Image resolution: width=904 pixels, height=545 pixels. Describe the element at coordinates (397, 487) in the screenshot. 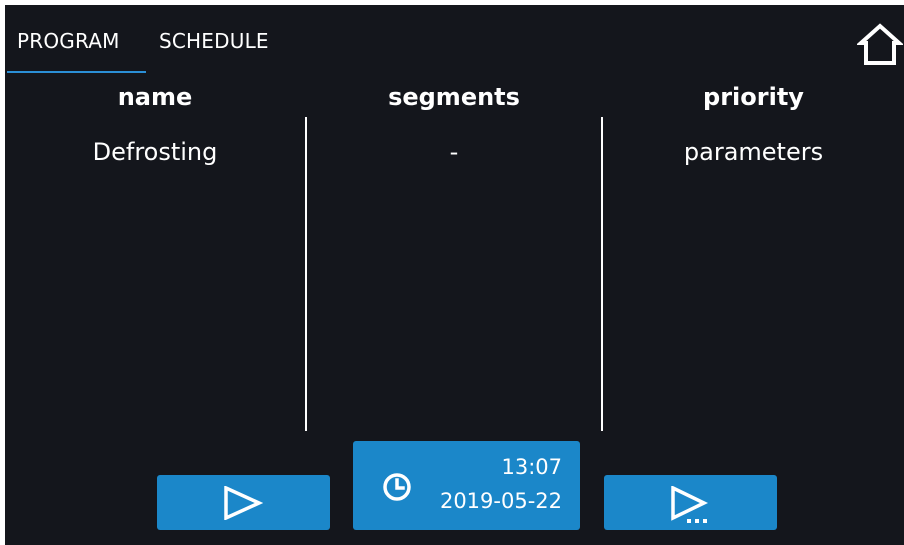

I see `clock-icon` at that location.